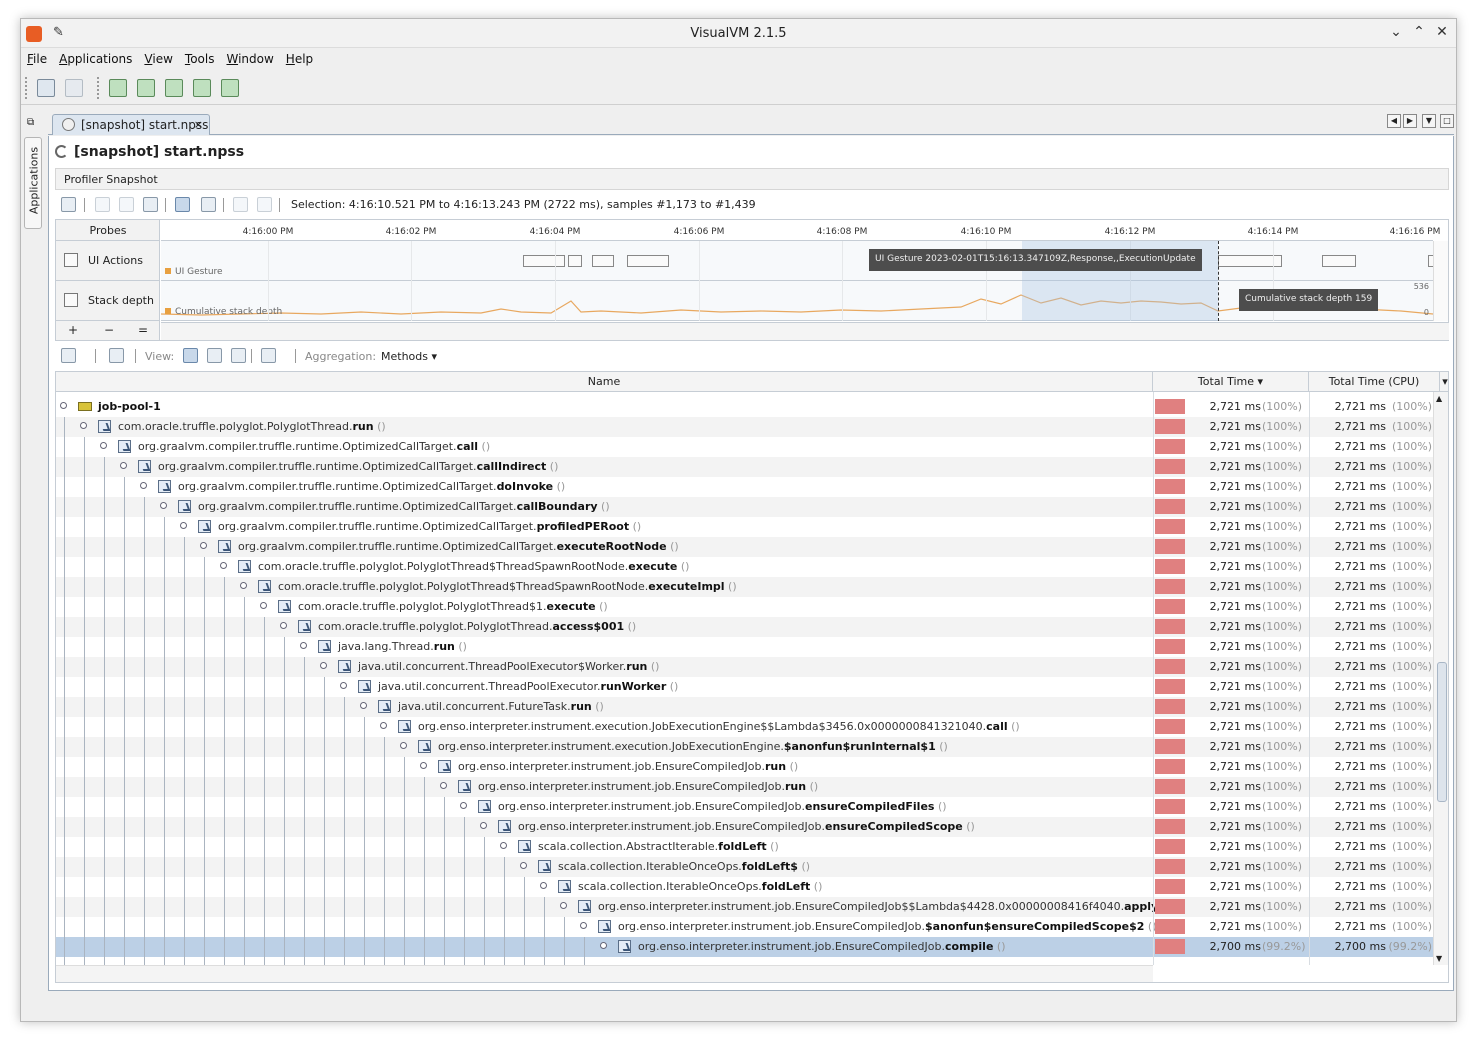 The height and width of the screenshot is (1041, 1477). What do you see at coordinates (109, 330) in the screenshot?
I see `remove-probe-button: −` at bounding box center [109, 330].